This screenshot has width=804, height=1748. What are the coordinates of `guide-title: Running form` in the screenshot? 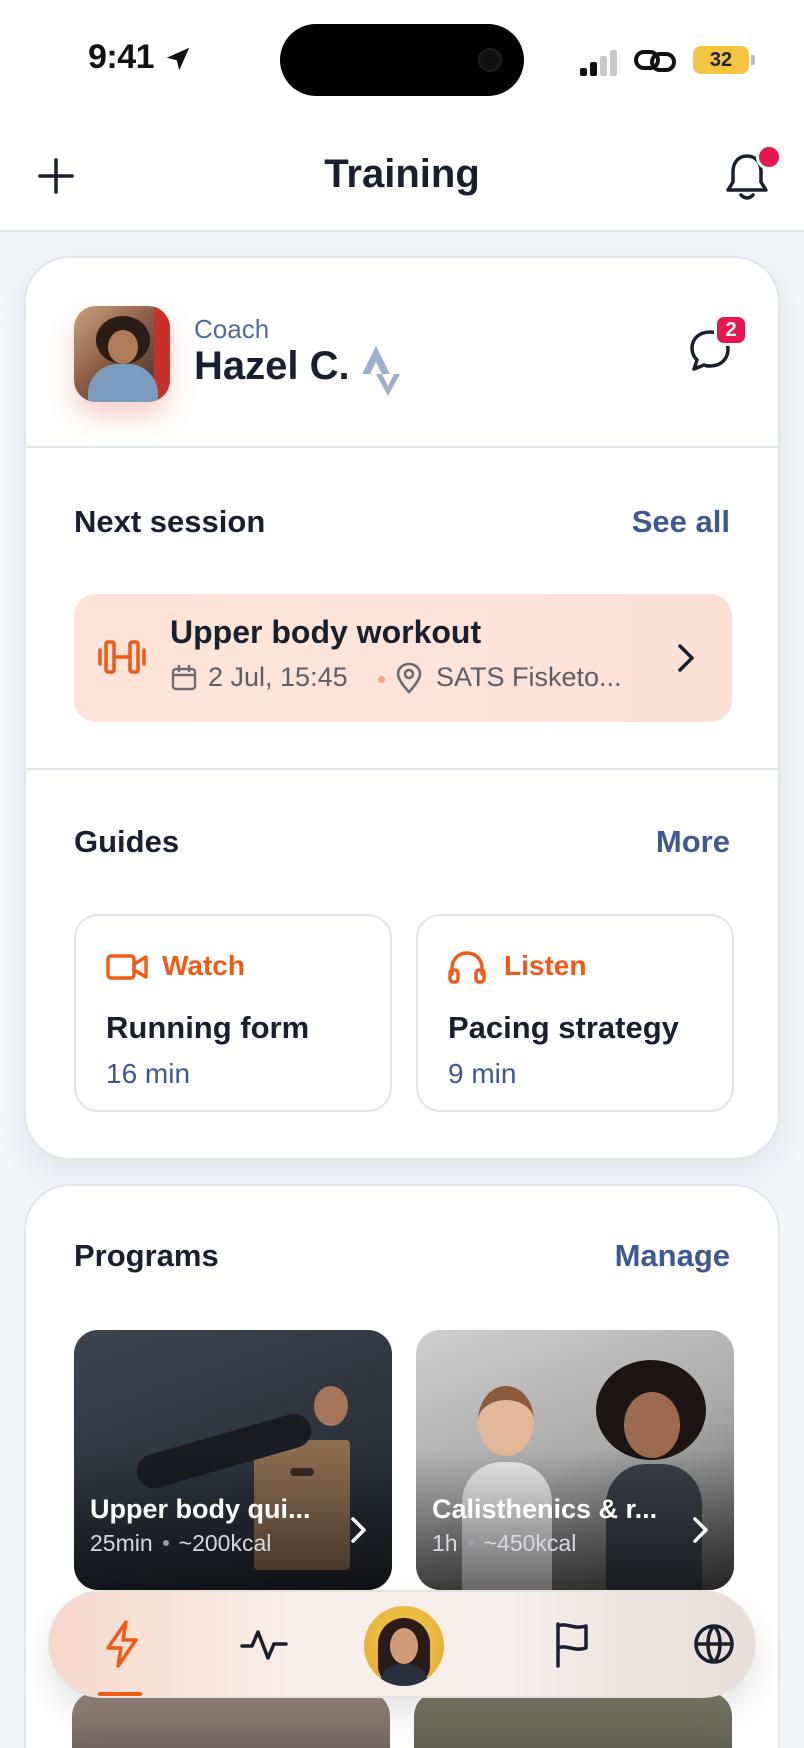 It's located at (208, 1027).